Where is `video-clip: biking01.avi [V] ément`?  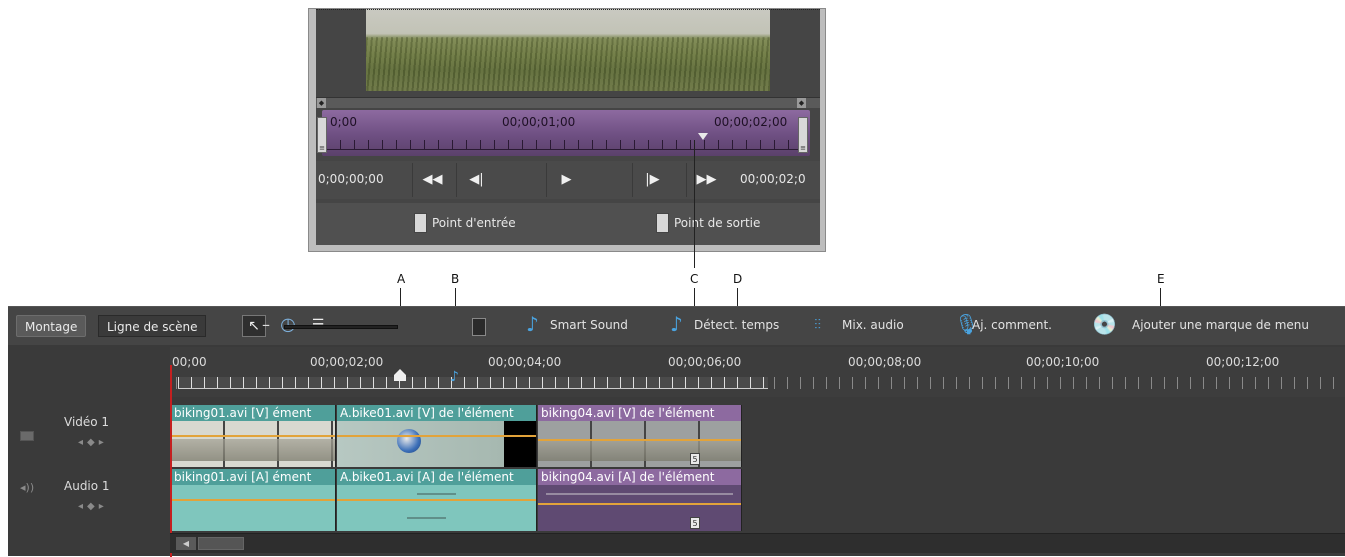
video-clip: biking01.avi [V] ément is located at coordinates (253, 436).